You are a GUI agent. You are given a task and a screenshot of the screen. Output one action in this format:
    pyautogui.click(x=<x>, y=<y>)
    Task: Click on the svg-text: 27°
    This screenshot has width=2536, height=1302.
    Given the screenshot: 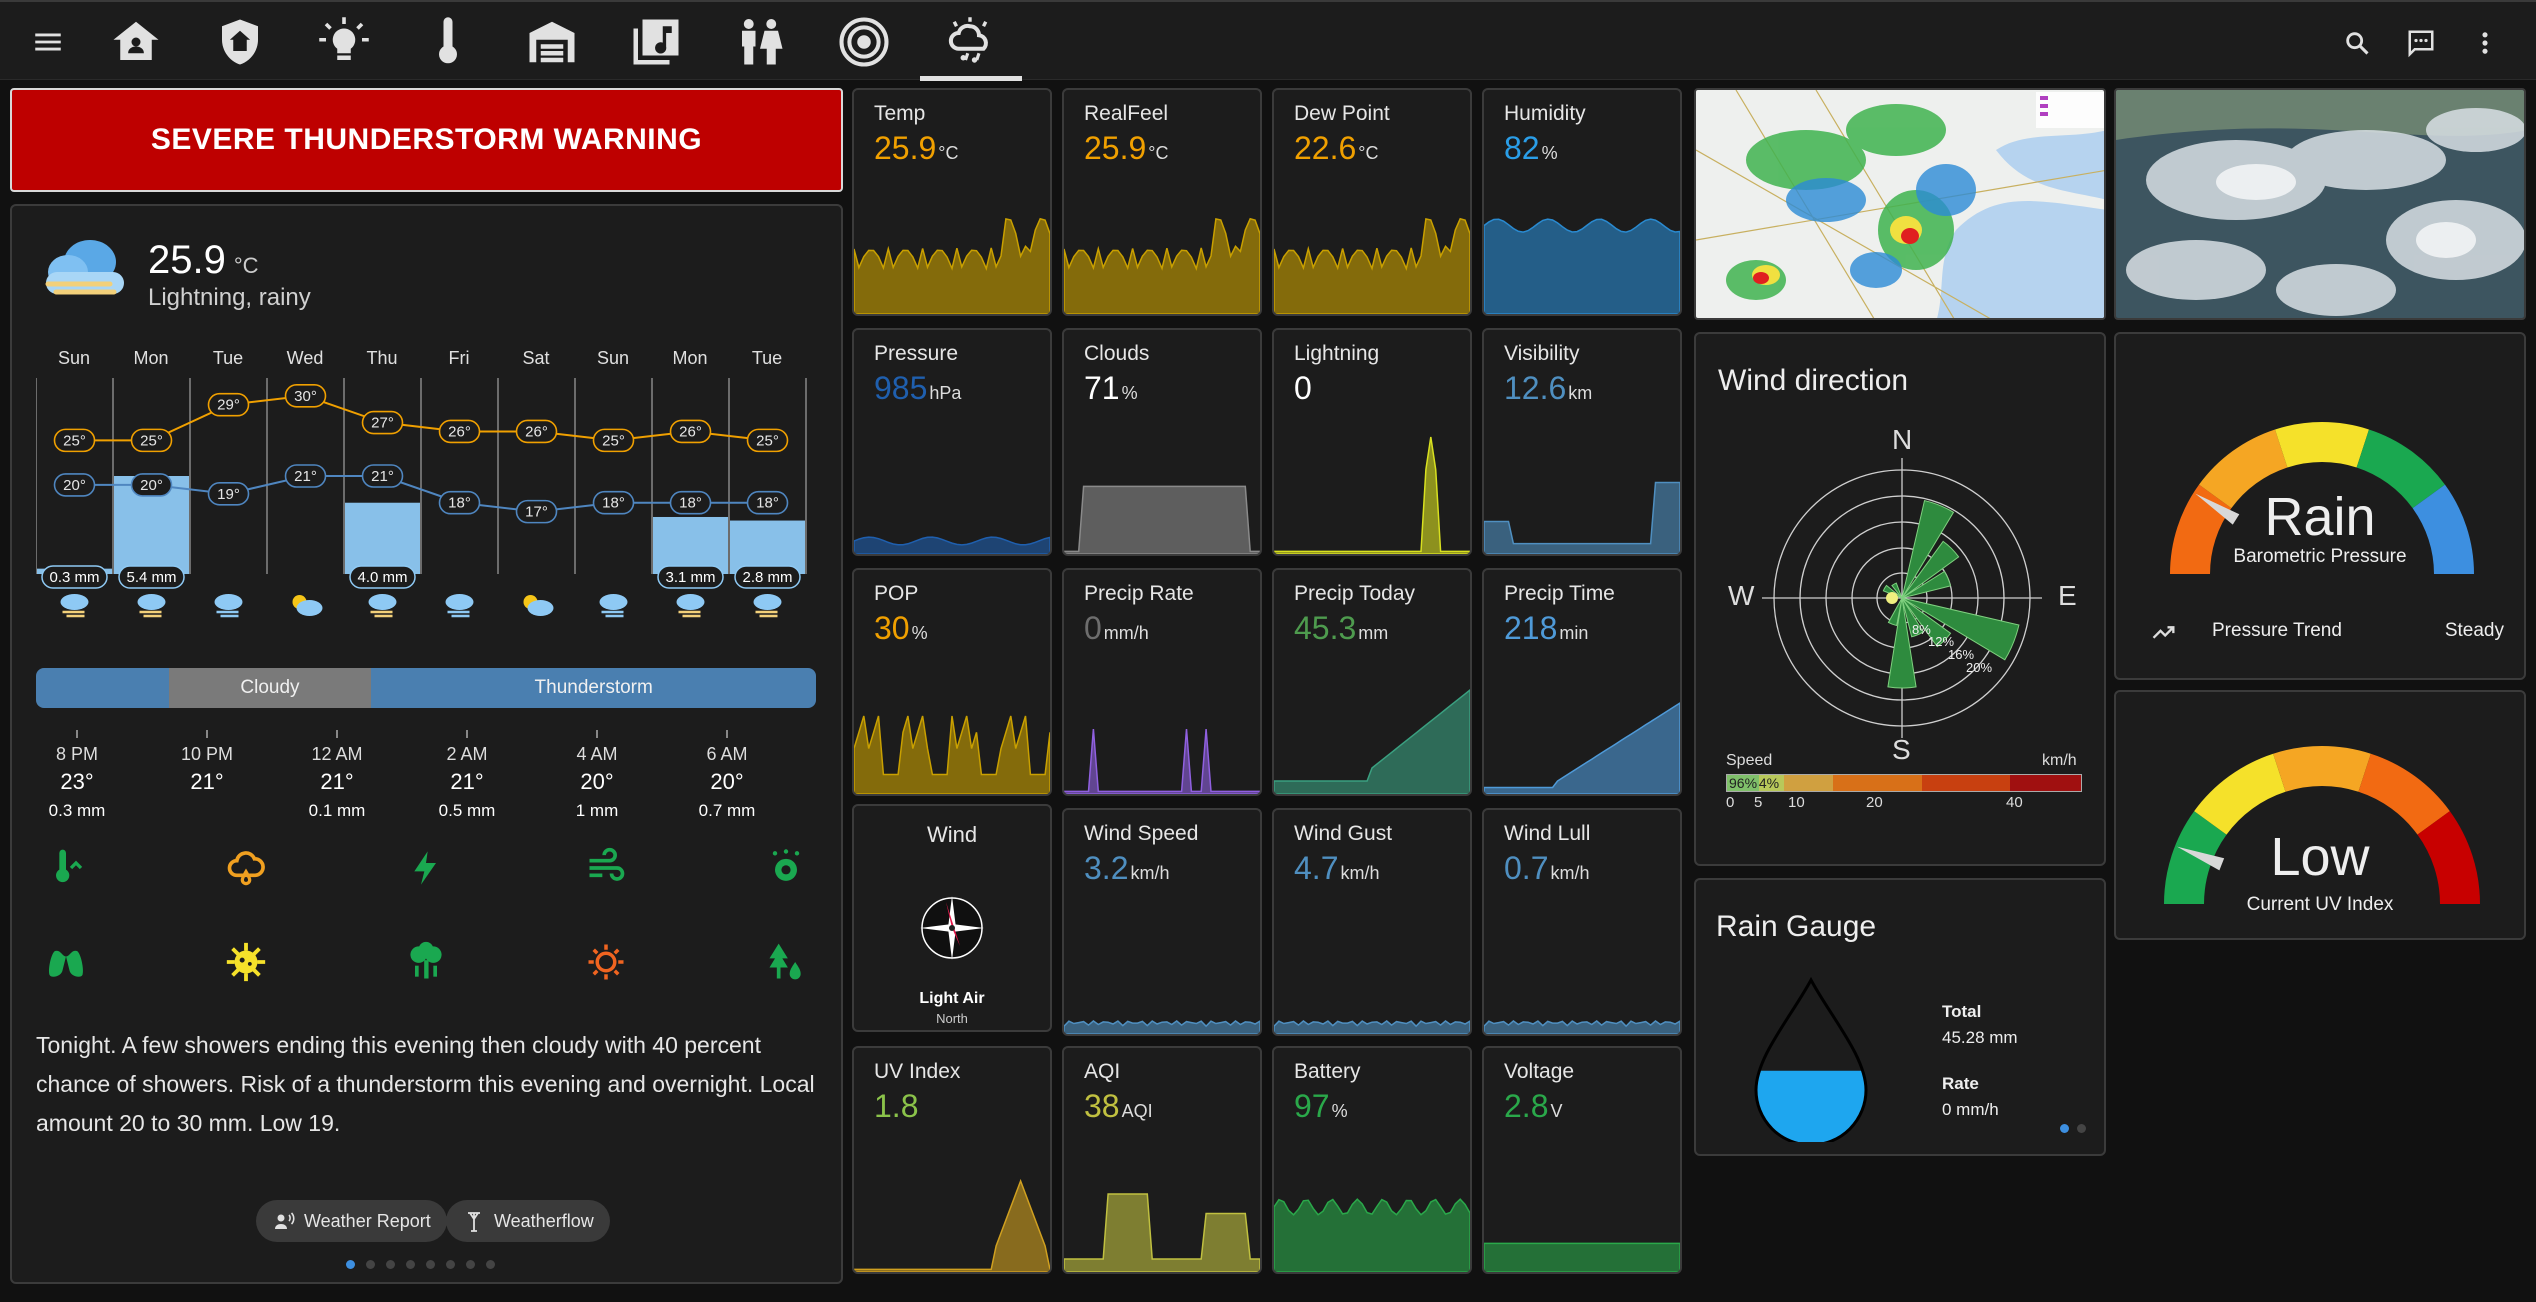 What is the action you would take?
    pyautogui.click(x=382, y=423)
    